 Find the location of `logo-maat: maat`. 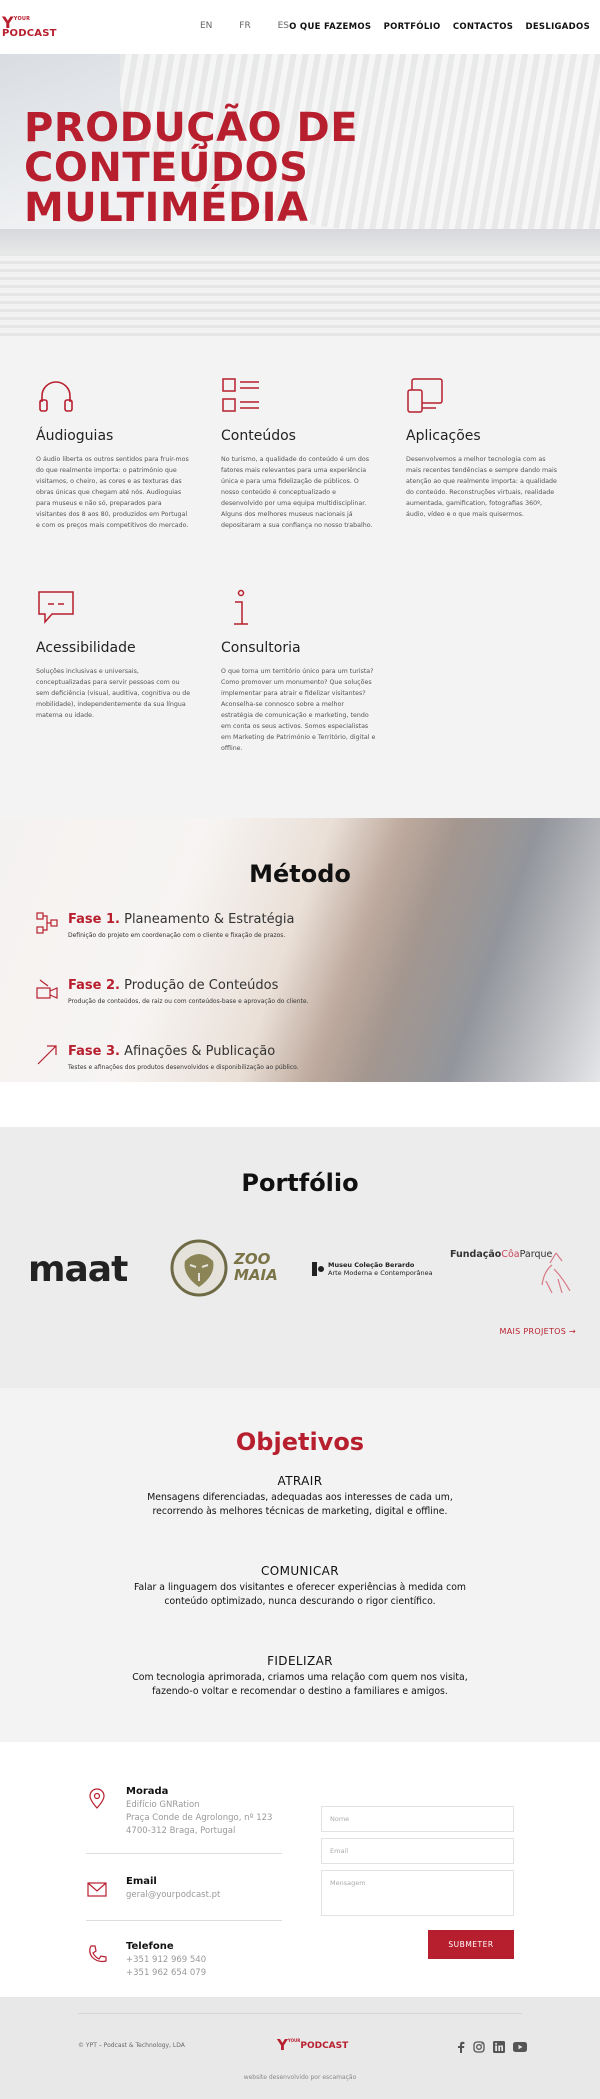

logo-maat: maat is located at coordinates (78, 1269).